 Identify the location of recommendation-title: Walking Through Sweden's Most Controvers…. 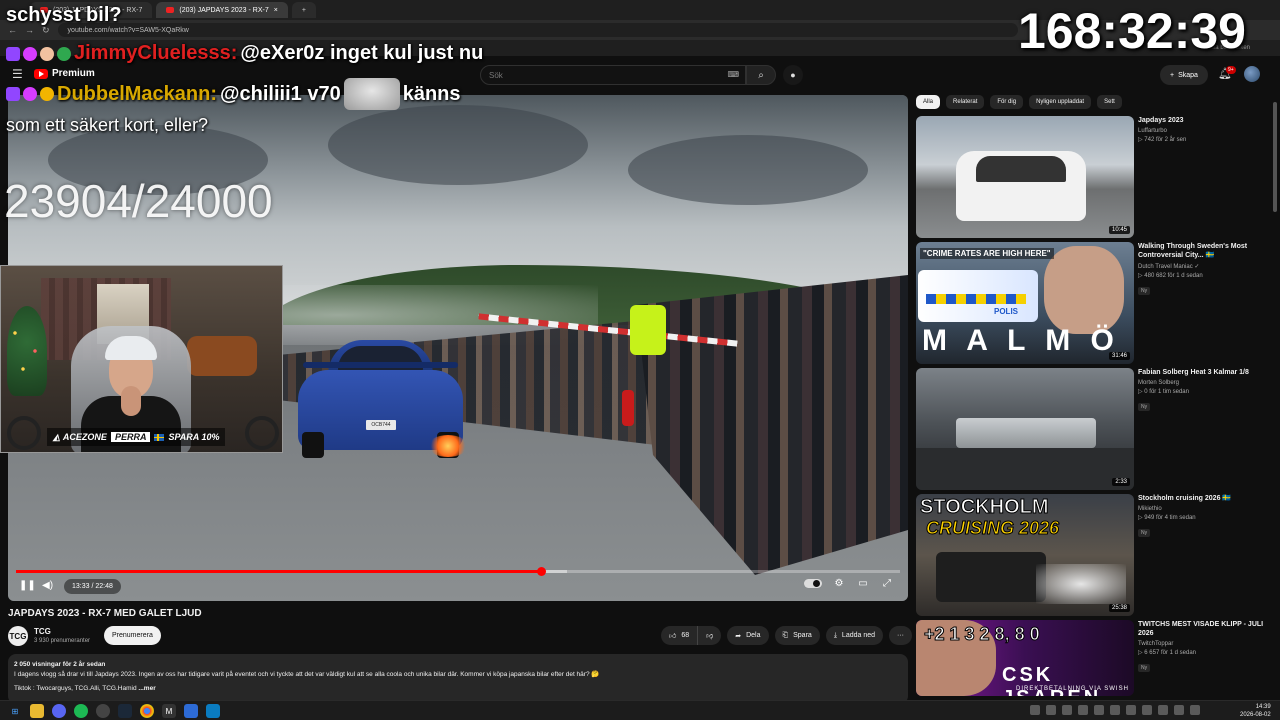
(1203, 251).